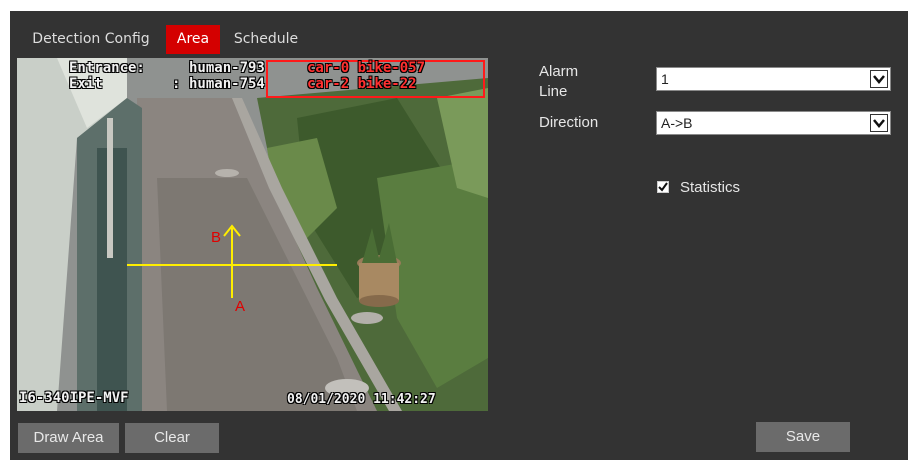 This screenshot has width=911, height=463. What do you see at coordinates (227, 84) in the screenshot?
I see `exit-human-count: human-754` at bounding box center [227, 84].